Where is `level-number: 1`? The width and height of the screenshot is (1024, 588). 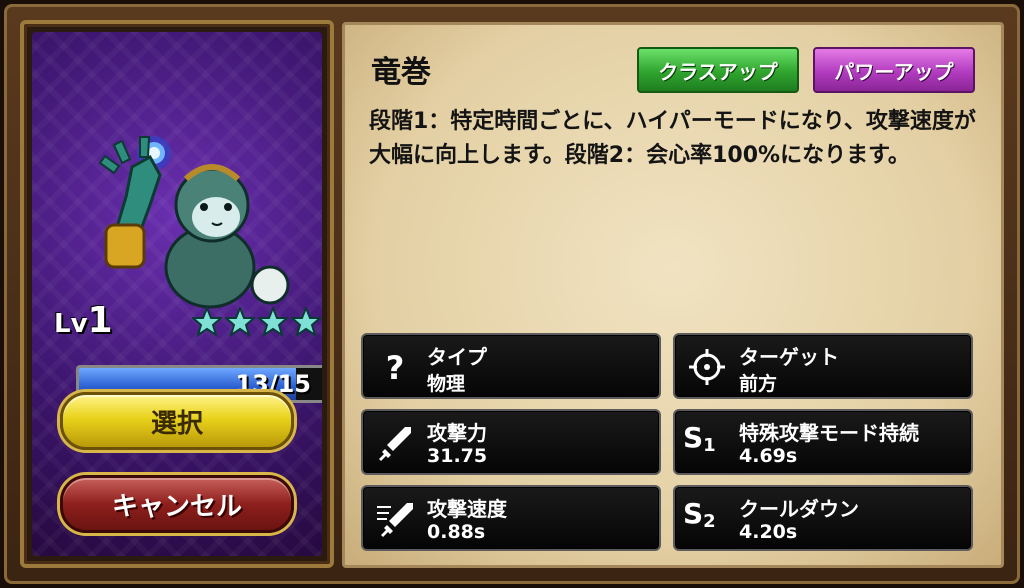
level-number: 1 is located at coordinates (100, 320).